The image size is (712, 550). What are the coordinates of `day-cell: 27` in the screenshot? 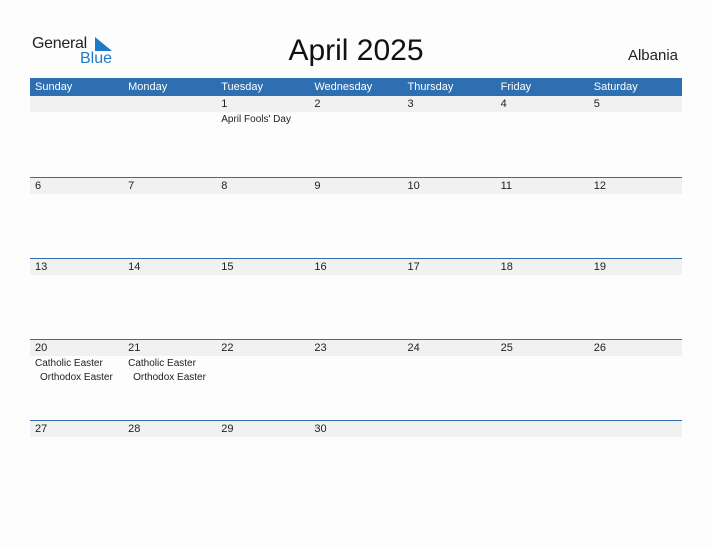 It's located at (76, 461).